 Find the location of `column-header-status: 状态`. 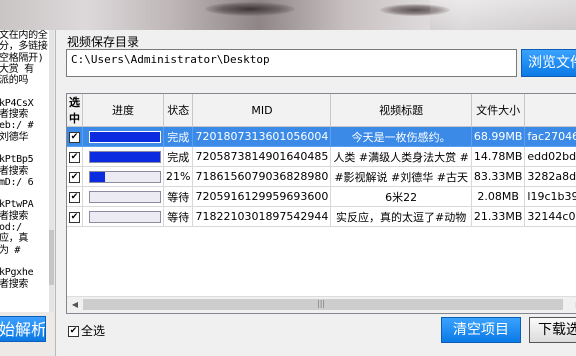

column-header-status: 状态 is located at coordinates (178, 110).